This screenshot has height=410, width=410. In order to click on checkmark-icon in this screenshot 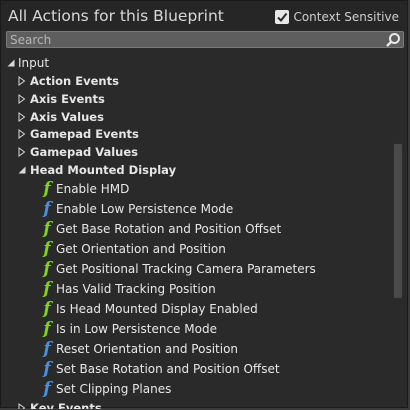, I will do `click(282, 17)`.